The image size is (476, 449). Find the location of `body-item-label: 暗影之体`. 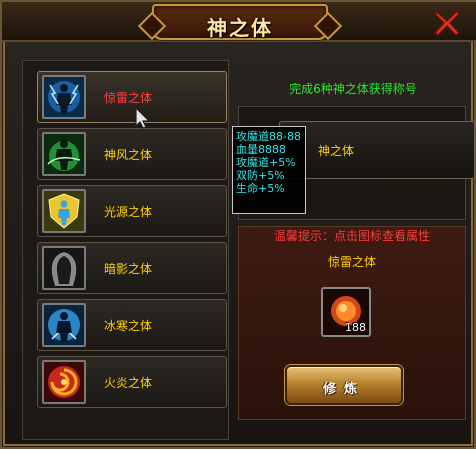

body-item-label: 暗影之体 is located at coordinates (128, 269).